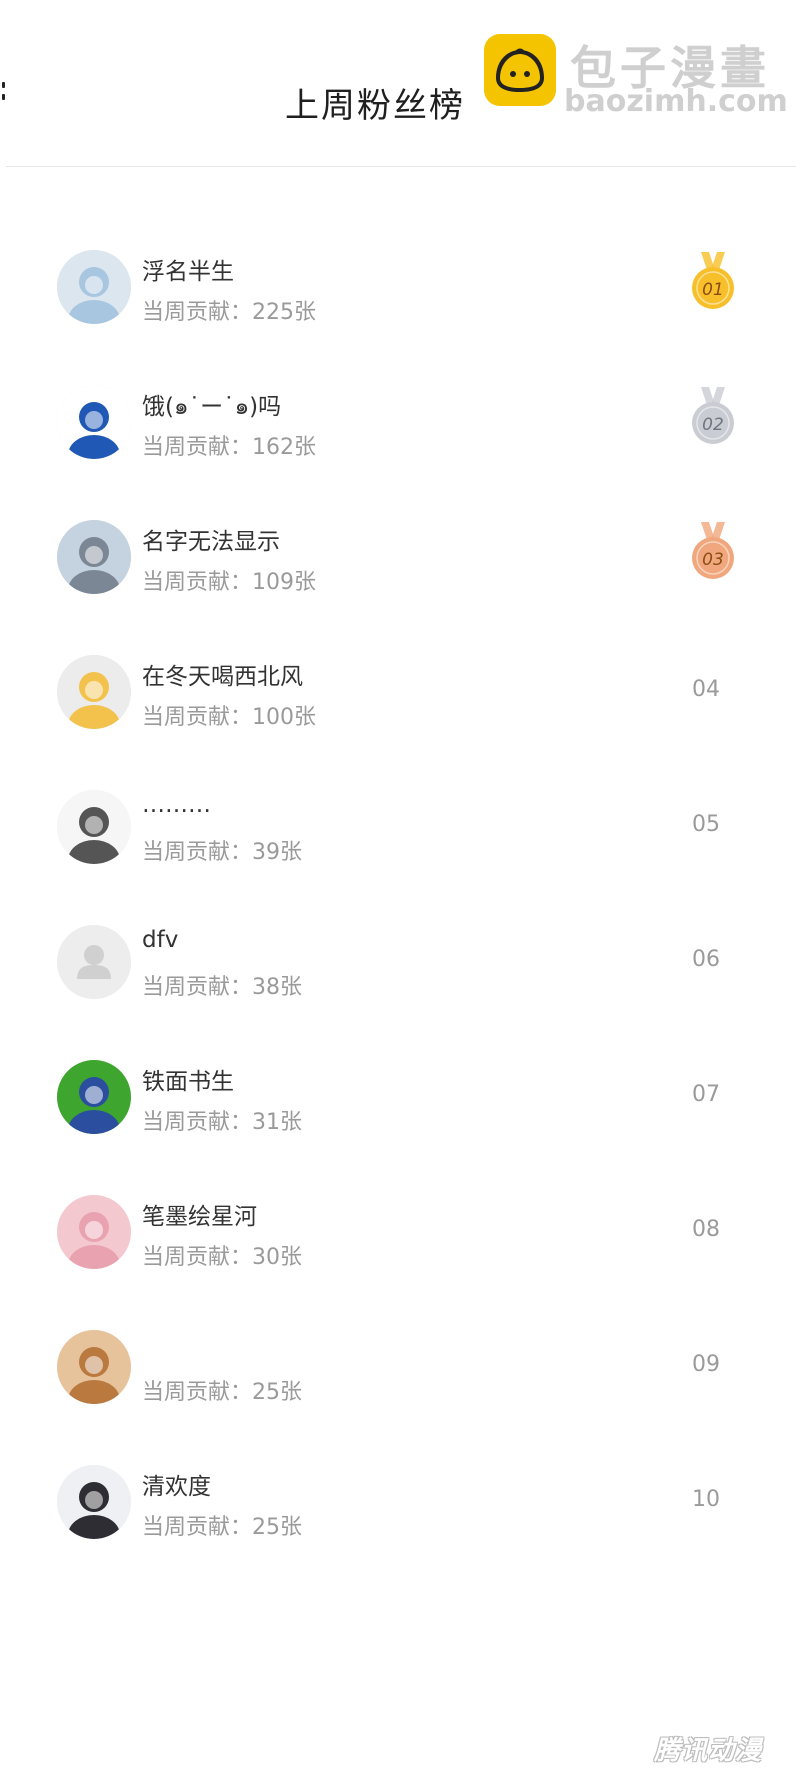 This screenshot has width=800, height=1769. I want to click on weekly-contribution: 当周贡献：39张, so click(222, 852).